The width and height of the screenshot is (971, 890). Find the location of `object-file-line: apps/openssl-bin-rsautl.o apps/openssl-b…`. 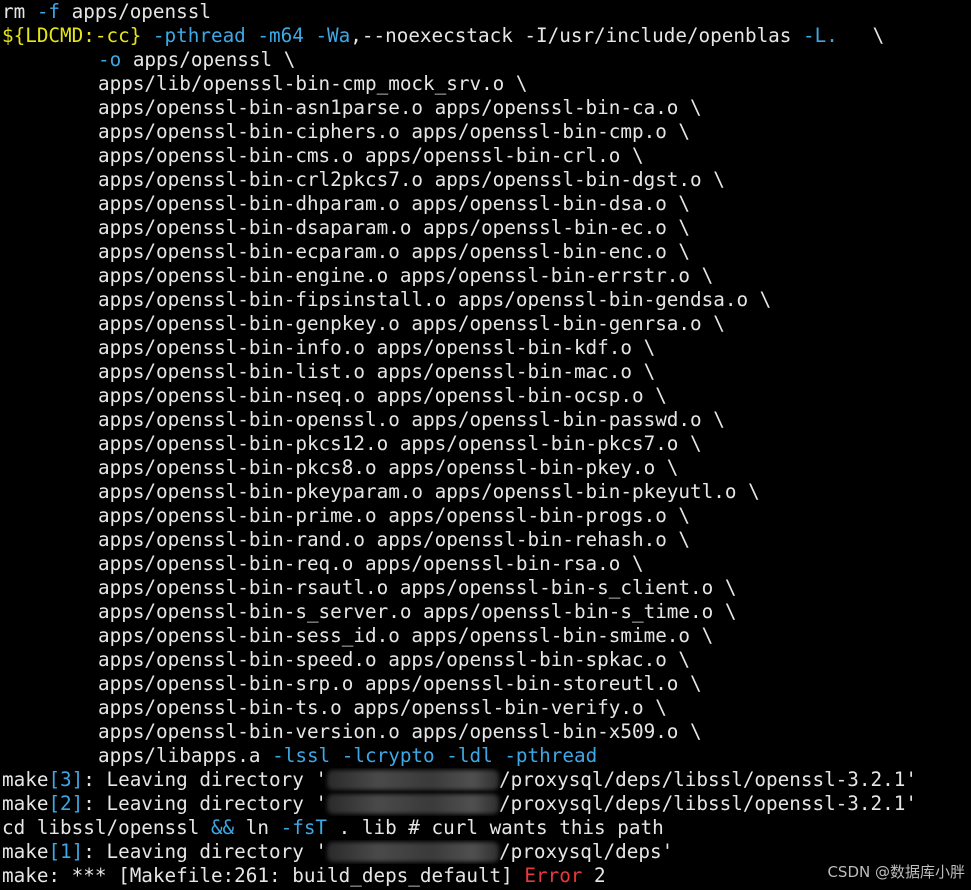

object-file-line: apps/openssl-bin-rsautl.o apps/openssl-b… is located at coordinates (486, 588).